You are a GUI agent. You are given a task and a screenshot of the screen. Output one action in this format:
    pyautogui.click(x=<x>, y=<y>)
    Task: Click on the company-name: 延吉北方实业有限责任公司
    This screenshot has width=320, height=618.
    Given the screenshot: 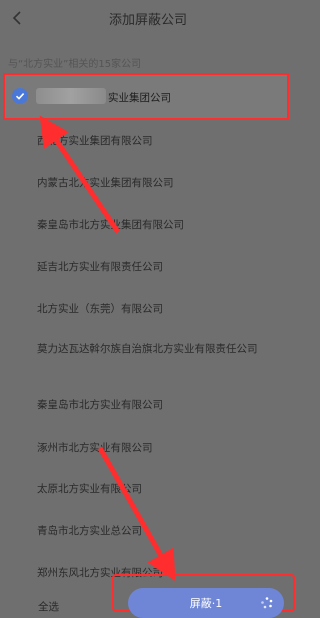 What is the action you would take?
    pyautogui.click(x=100, y=267)
    